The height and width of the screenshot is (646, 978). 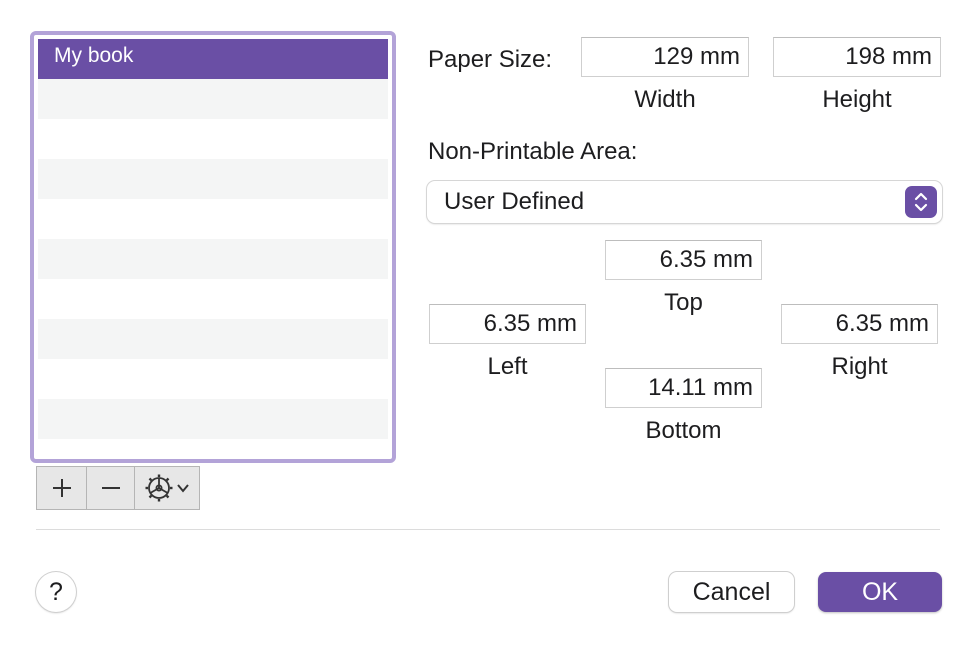 I want to click on footer-separator, so click(x=488, y=529).